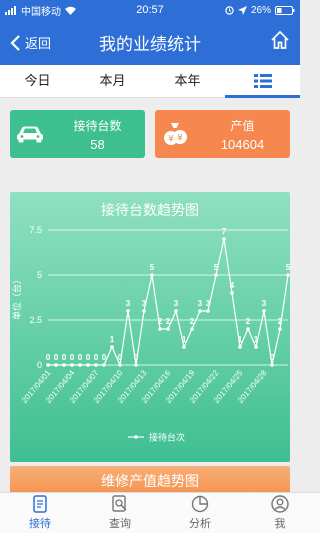 Image resolution: width=320 pixels, height=533 pixels. What do you see at coordinates (112, 81) in the screenshot?
I see `tab-month: 本月` at bounding box center [112, 81].